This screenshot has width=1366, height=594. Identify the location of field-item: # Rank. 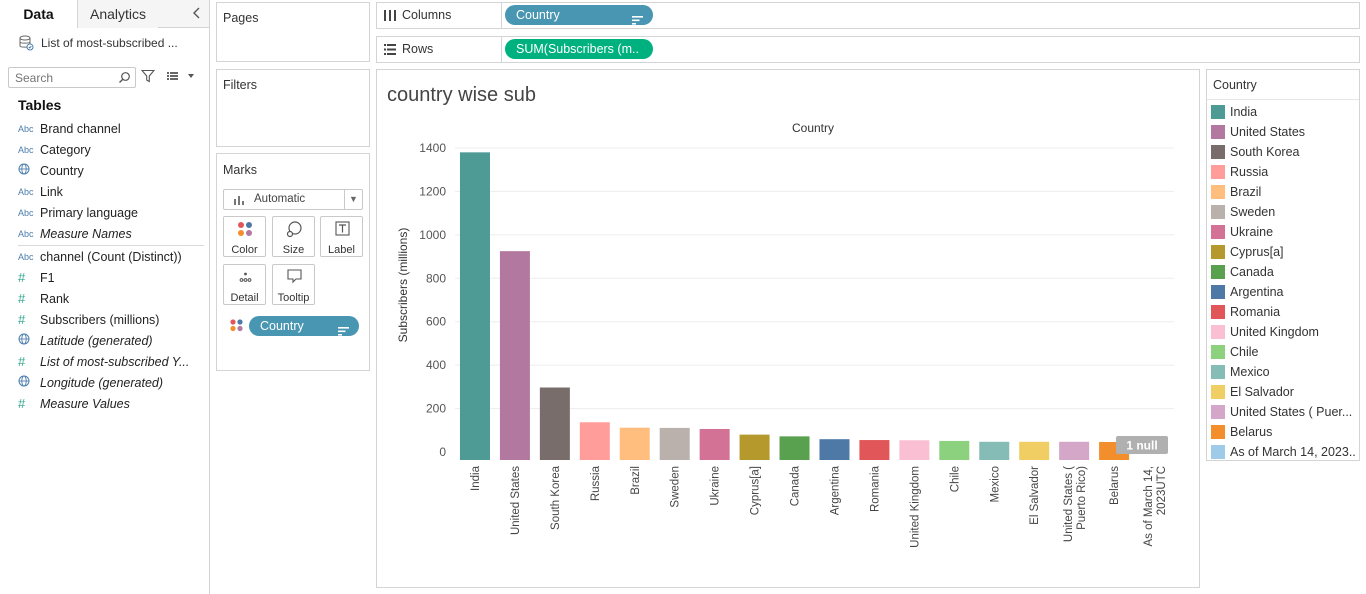
(111, 298).